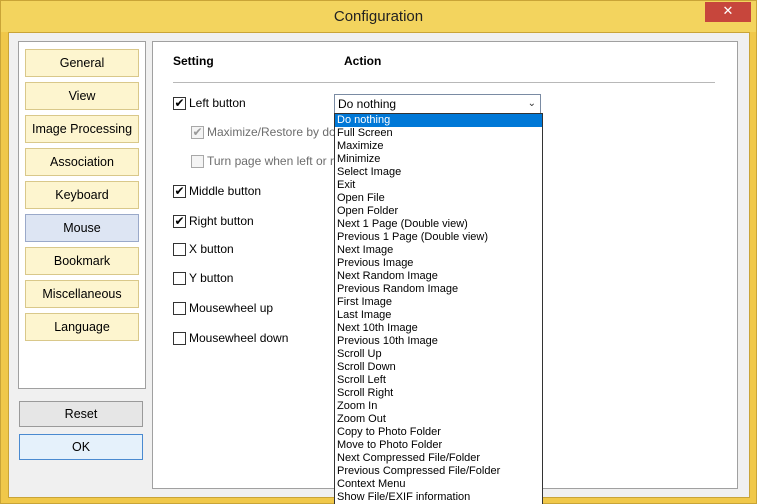 Image resolution: width=757 pixels, height=504 pixels. I want to click on action-select-value: Do nothing, so click(367, 104).